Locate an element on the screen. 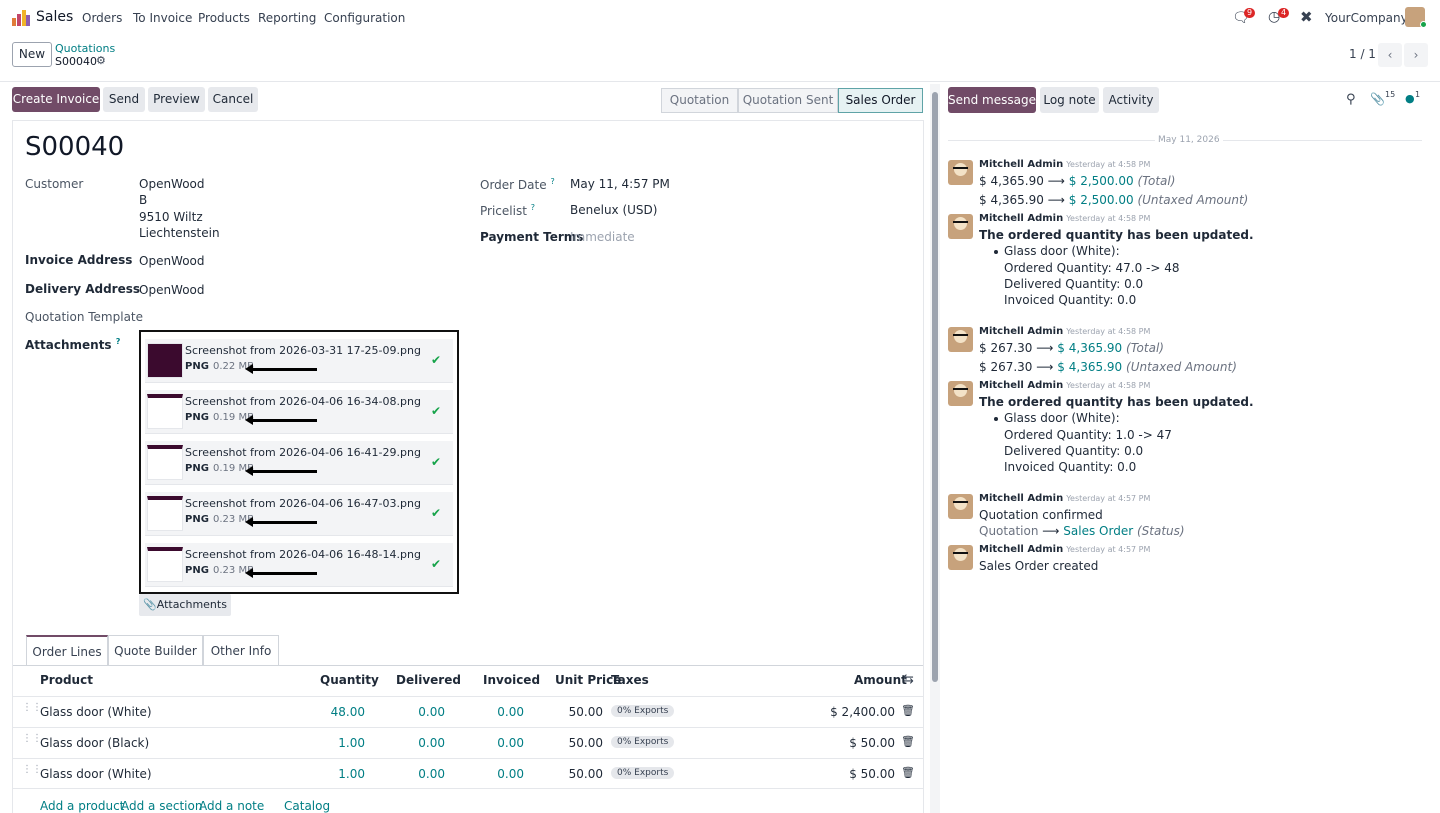 Image resolution: width=1440 pixels, height=813 pixels. pricelist-field: Benelux (USD) is located at coordinates (613, 210).